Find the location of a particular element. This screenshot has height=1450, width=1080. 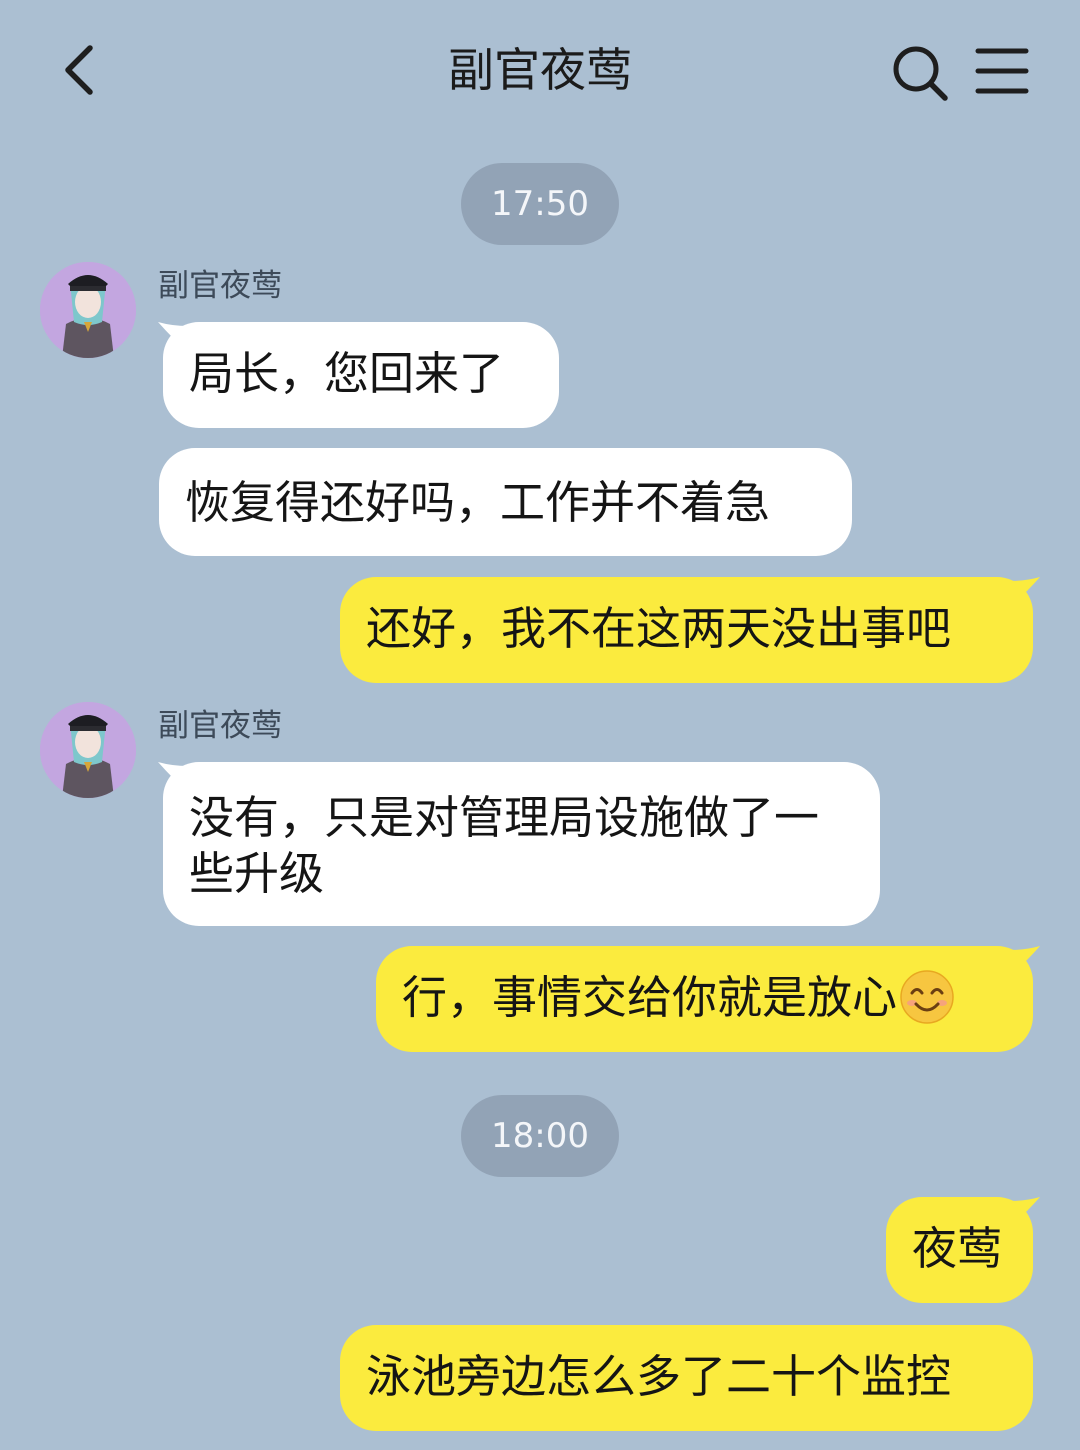

hamburger-menu-icon is located at coordinates (1002, 71).